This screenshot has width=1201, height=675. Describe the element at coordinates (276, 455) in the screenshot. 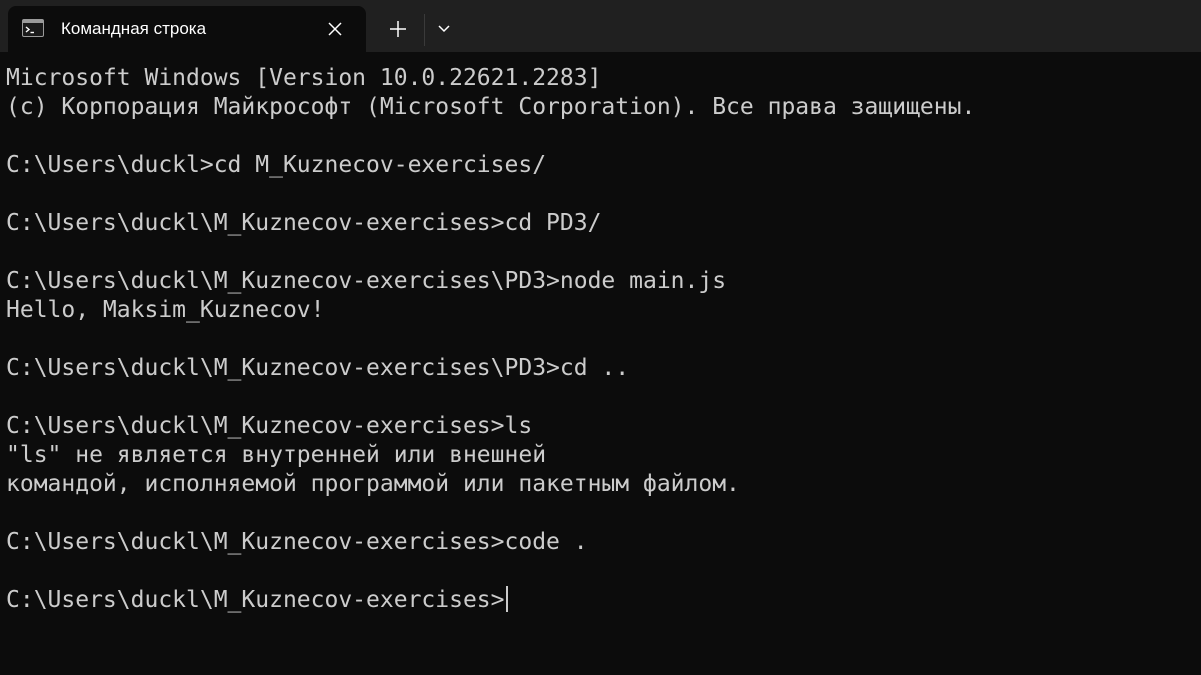

I see `terminal-line: "ls" не является внутренней или внешней` at that location.